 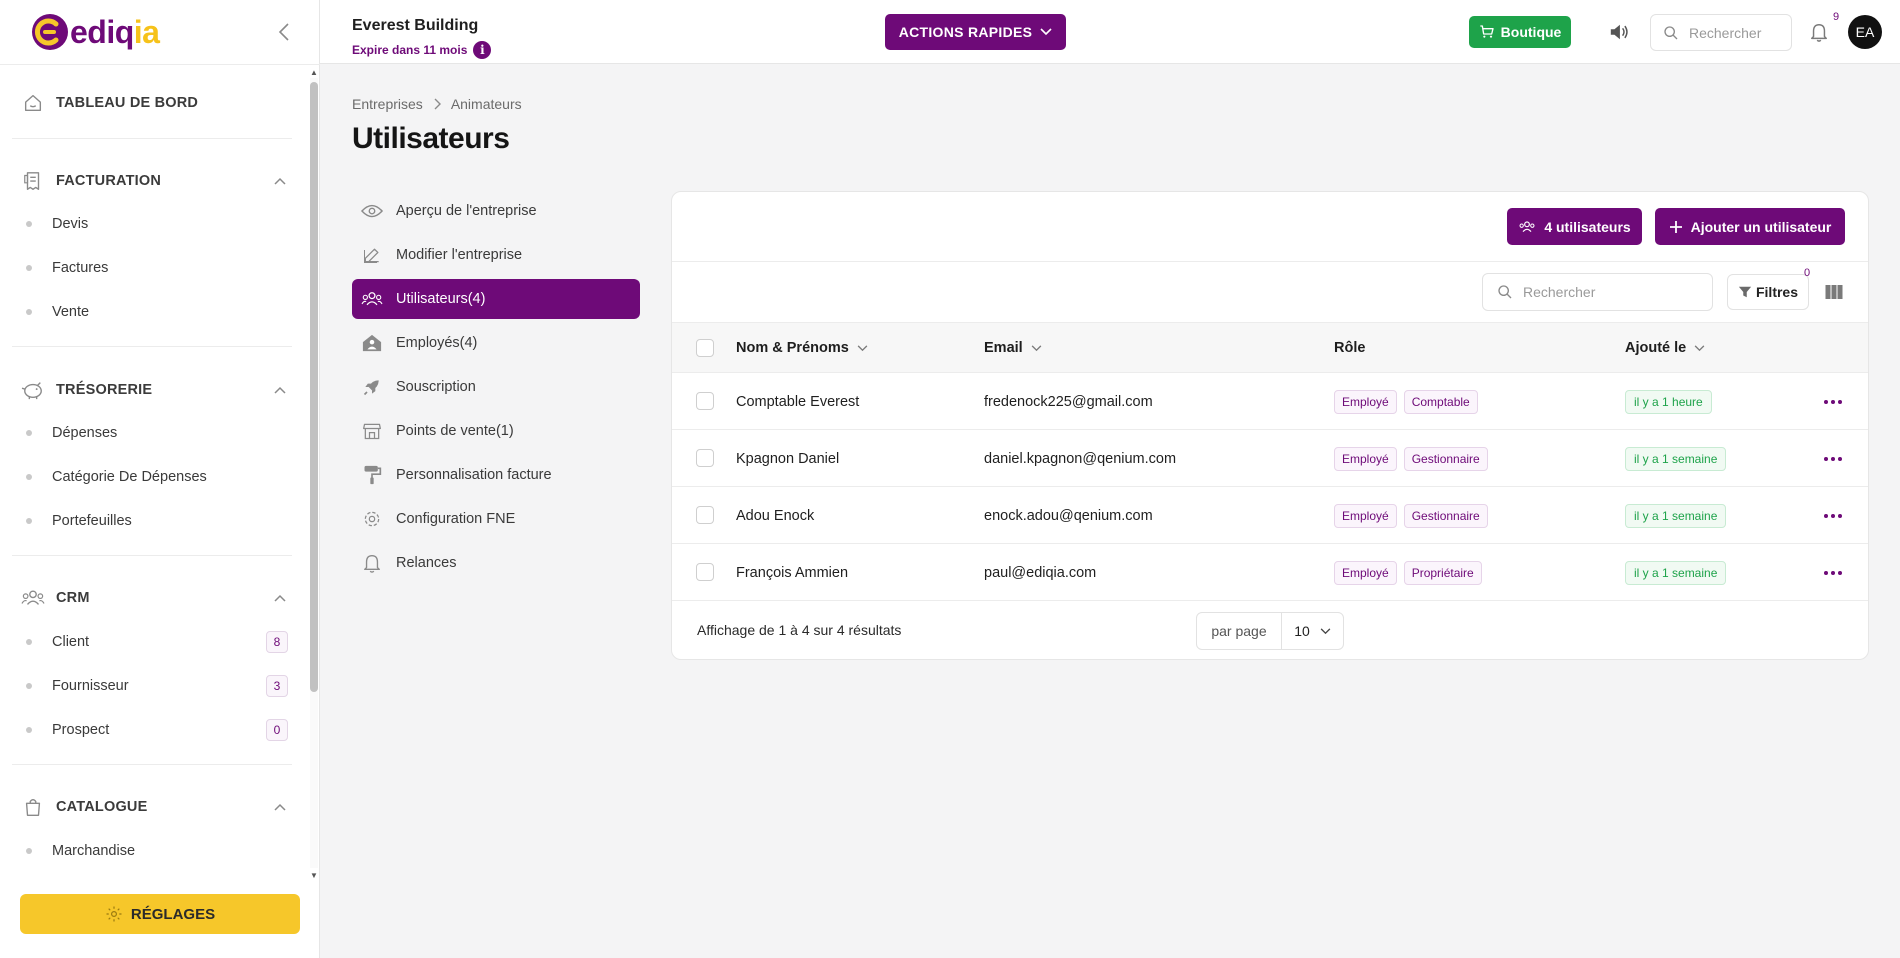 What do you see at coordinates (1574, 226) in the screenshot?
I see `users-count-button: 4 utilisateurs` at bounding box center [1574, 226].